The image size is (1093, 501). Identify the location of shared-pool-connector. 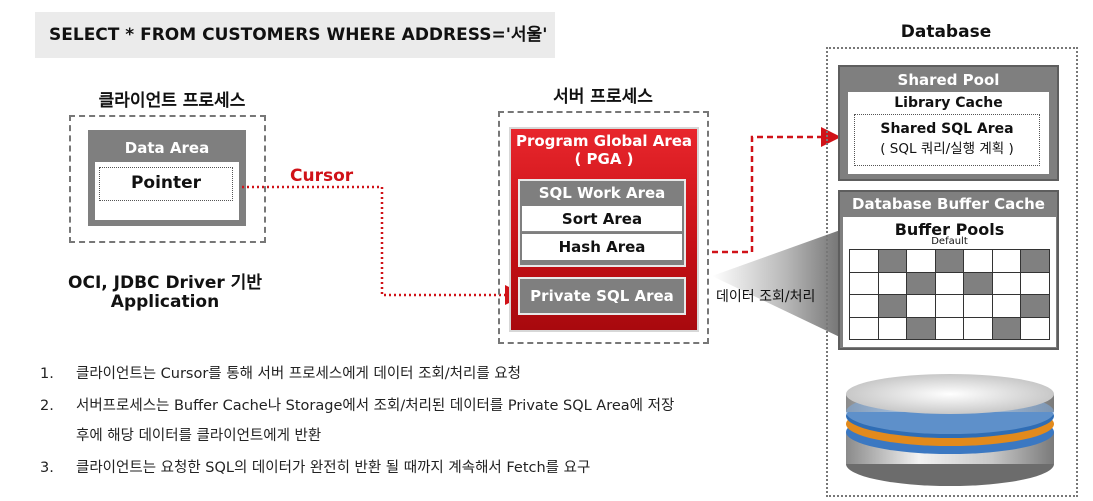
(776, 190).